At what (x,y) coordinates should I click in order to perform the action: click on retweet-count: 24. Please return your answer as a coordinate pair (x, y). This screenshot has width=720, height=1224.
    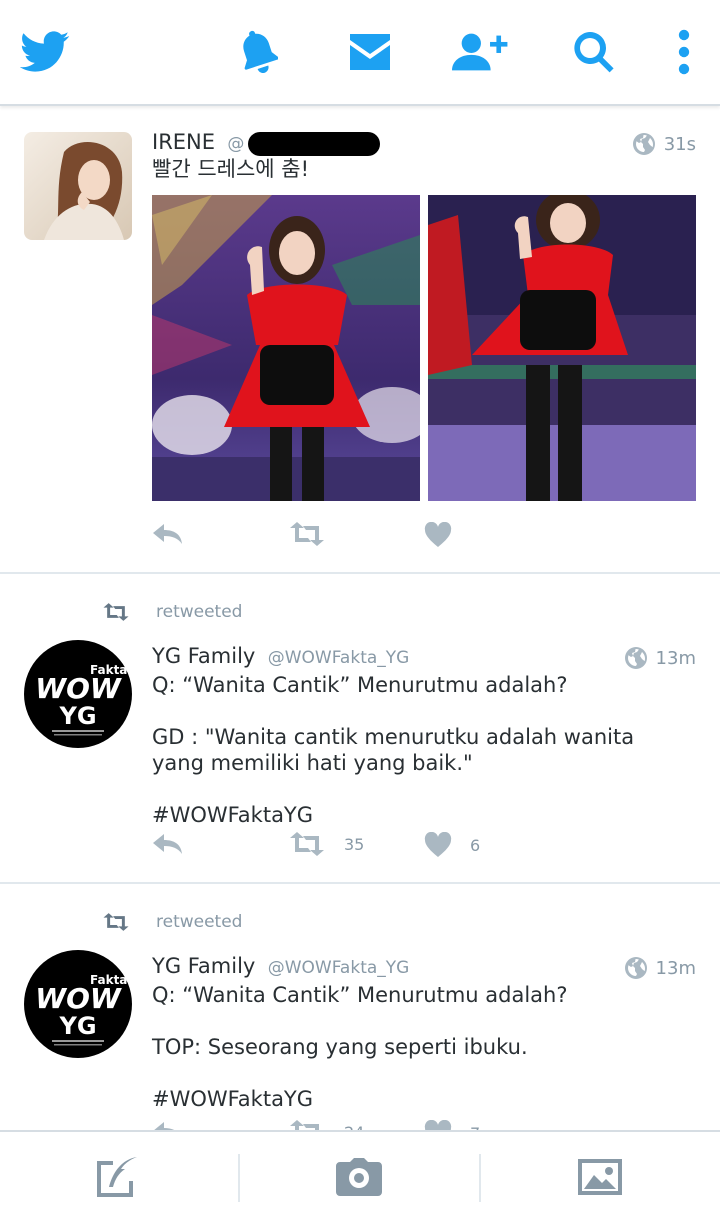
    Looking at the image, I should click on (354, 1127).